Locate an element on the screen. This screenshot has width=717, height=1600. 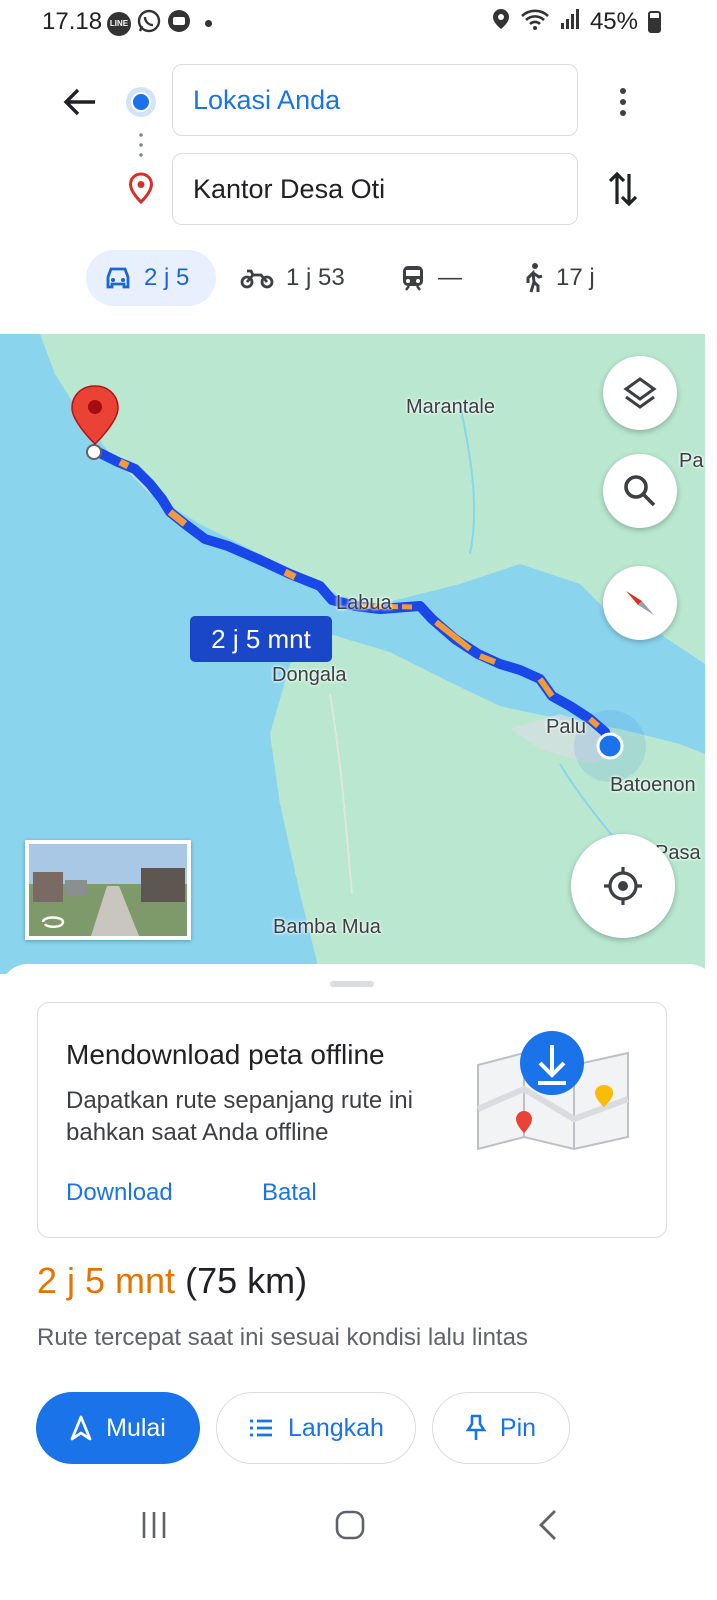
pin-button: Pin is located at coordinates (501, 1428).